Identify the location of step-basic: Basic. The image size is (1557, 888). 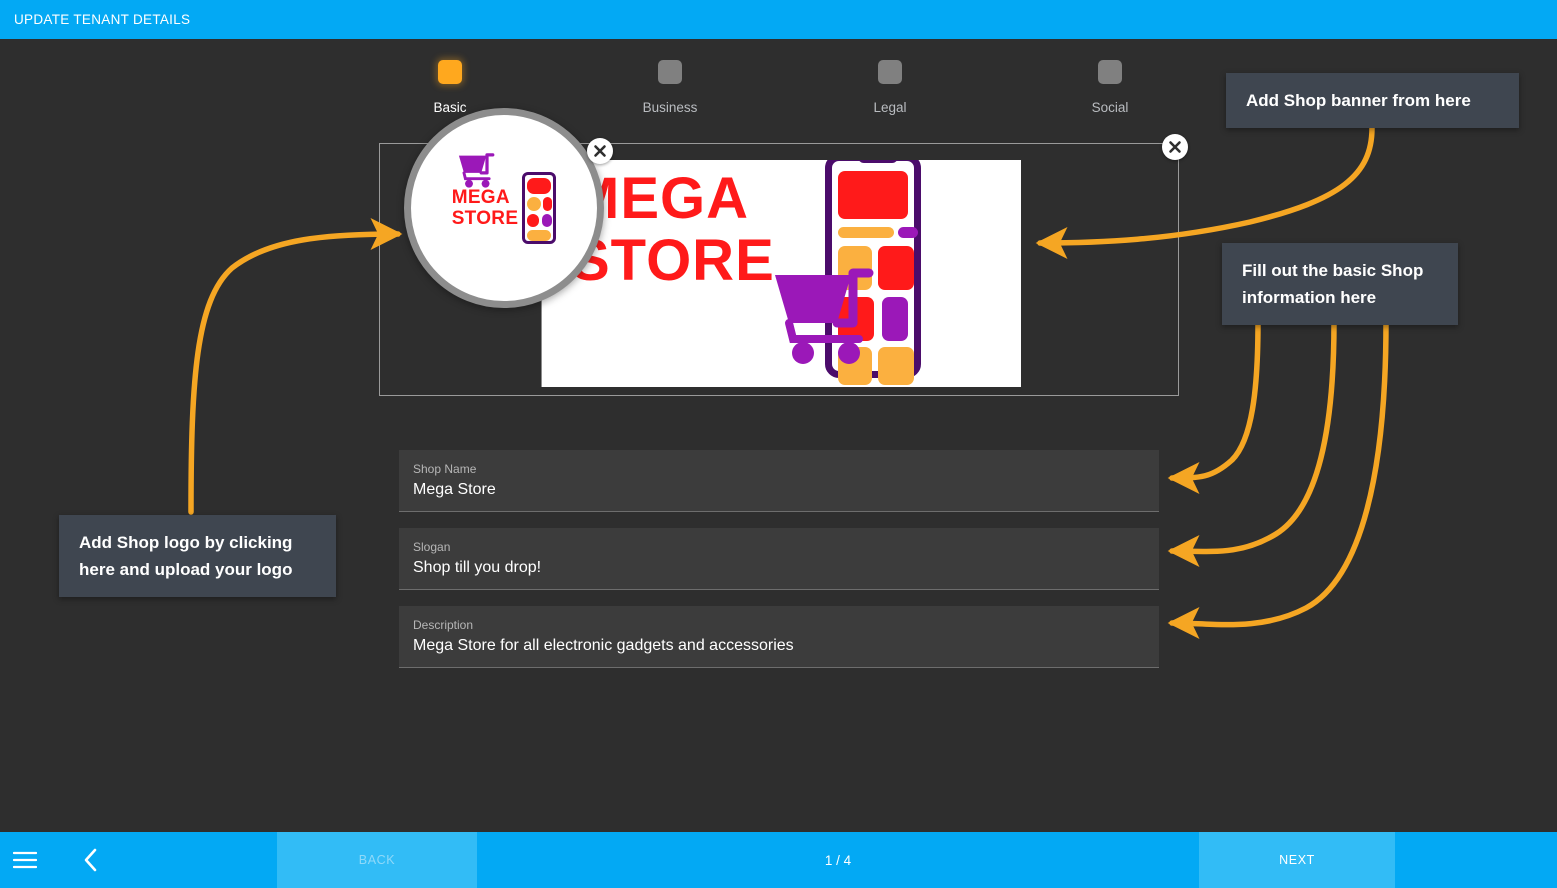
(450, 87).